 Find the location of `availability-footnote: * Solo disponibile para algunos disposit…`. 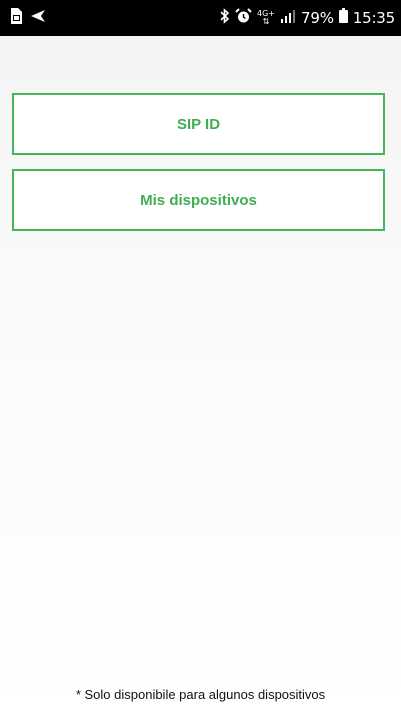

availability-footnote: * Solo disponibile para algunos disposit… is located at coordinates (200, 694).